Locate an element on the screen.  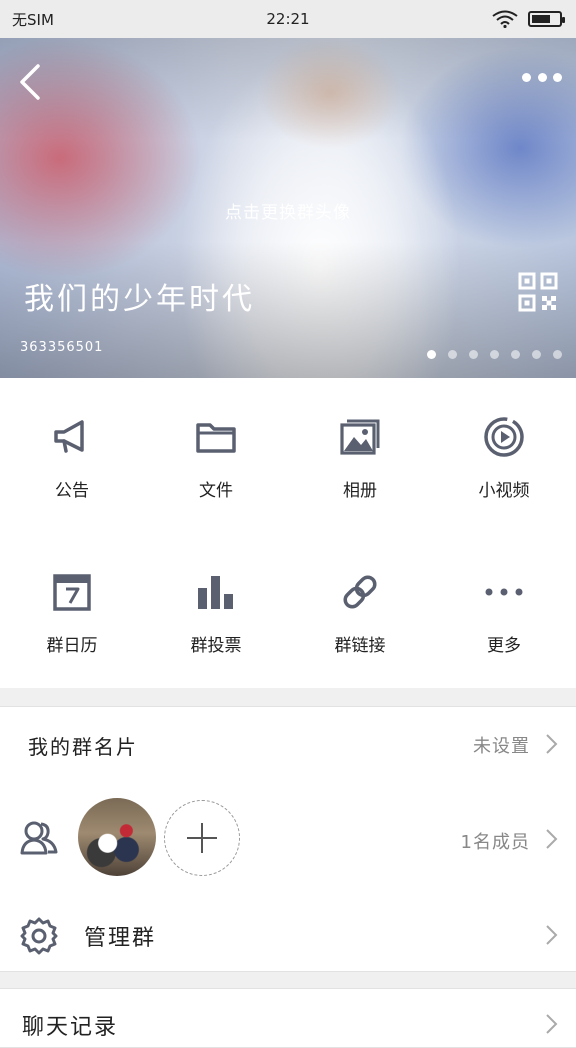
grid-item-link: 群链接 is located at coordinates (360, 610).